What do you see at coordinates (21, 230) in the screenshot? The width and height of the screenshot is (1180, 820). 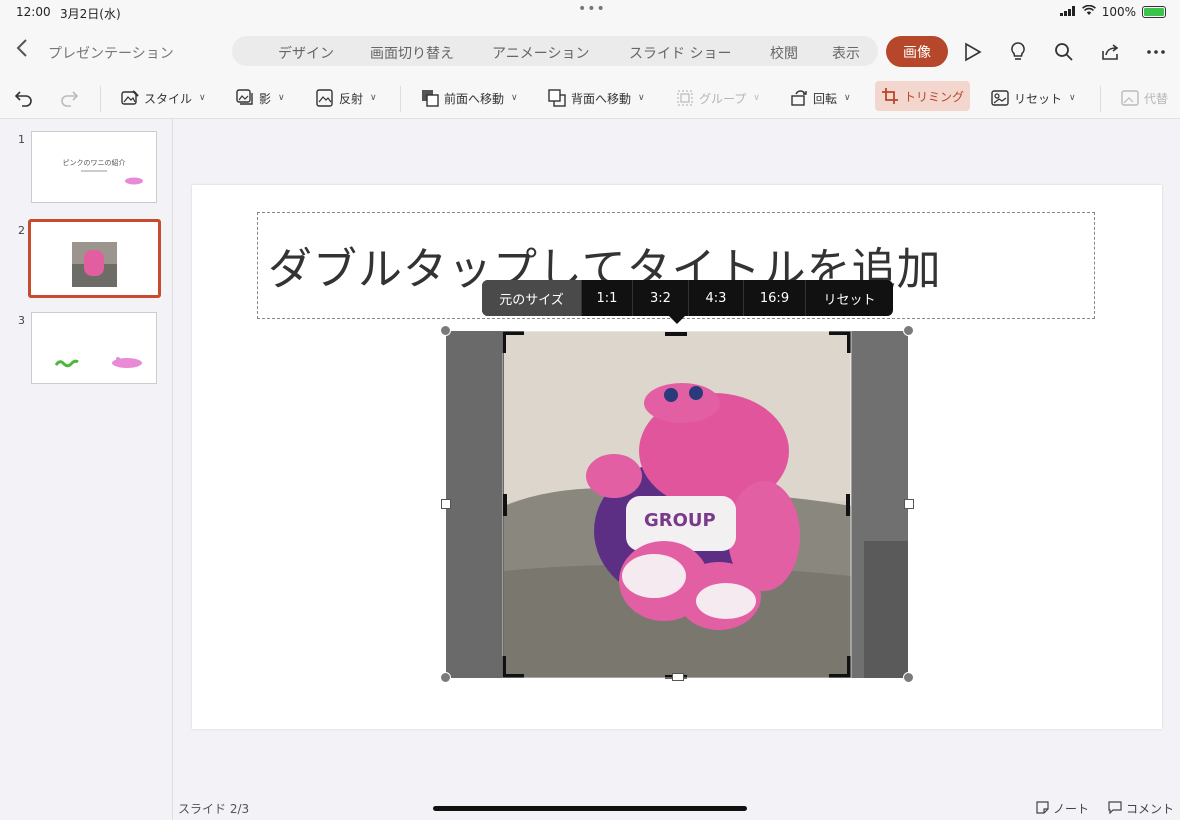 I see `thumbnail-number: 2` at bounding box center [21, 230].